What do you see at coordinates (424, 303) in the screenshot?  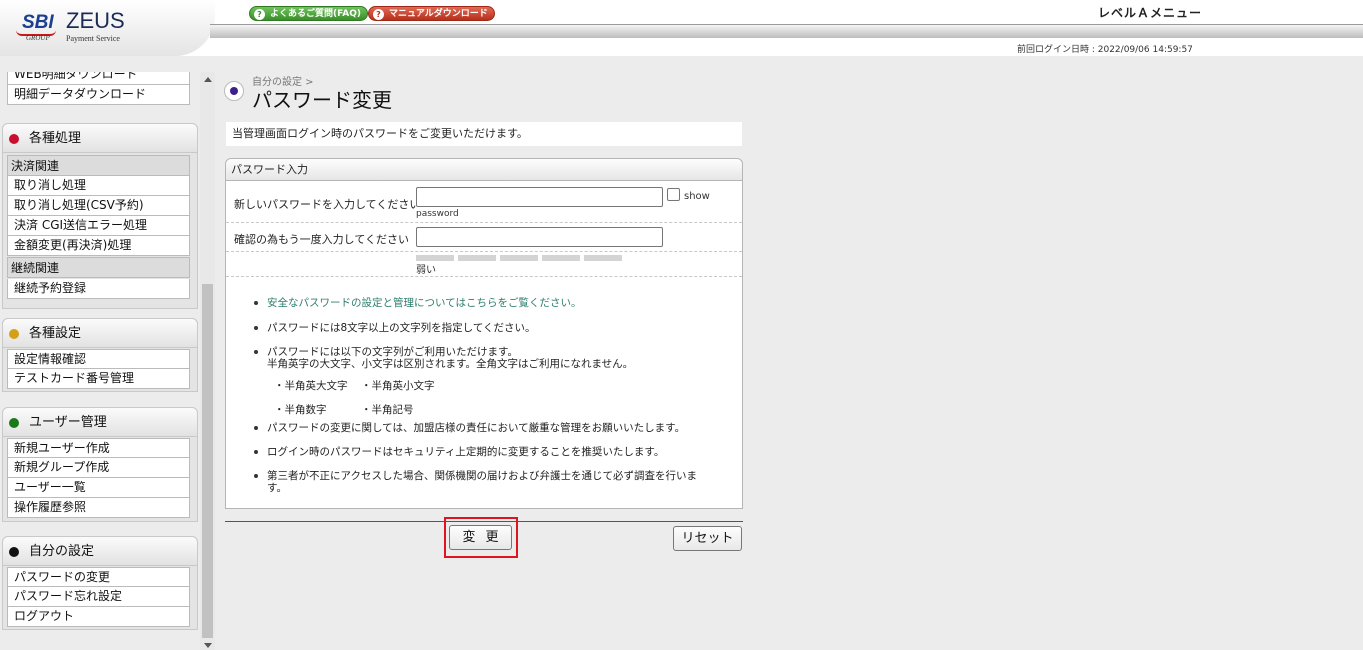 I see `password-guide-link: 安全なパスワードの設定と管理についてはこちらをご覧ください。` at bounding box center [424, 303].